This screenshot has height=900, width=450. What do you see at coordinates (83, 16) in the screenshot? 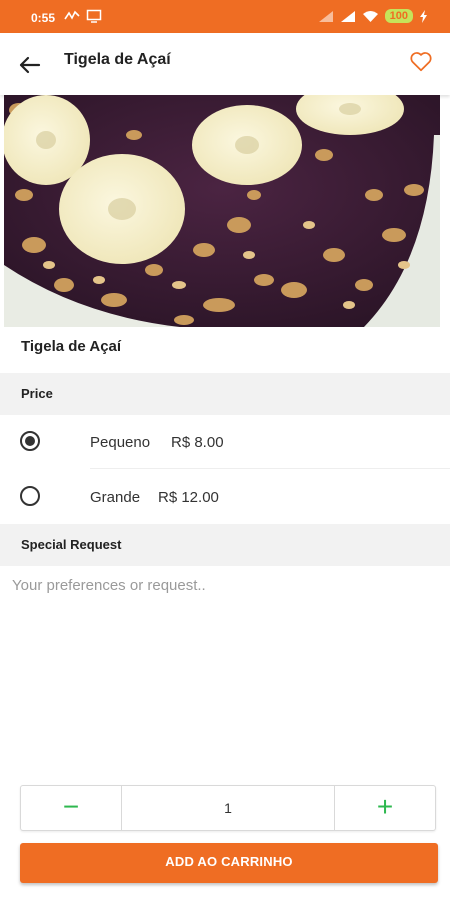
I see `status-left-icons` at bounding box center [83, 16].